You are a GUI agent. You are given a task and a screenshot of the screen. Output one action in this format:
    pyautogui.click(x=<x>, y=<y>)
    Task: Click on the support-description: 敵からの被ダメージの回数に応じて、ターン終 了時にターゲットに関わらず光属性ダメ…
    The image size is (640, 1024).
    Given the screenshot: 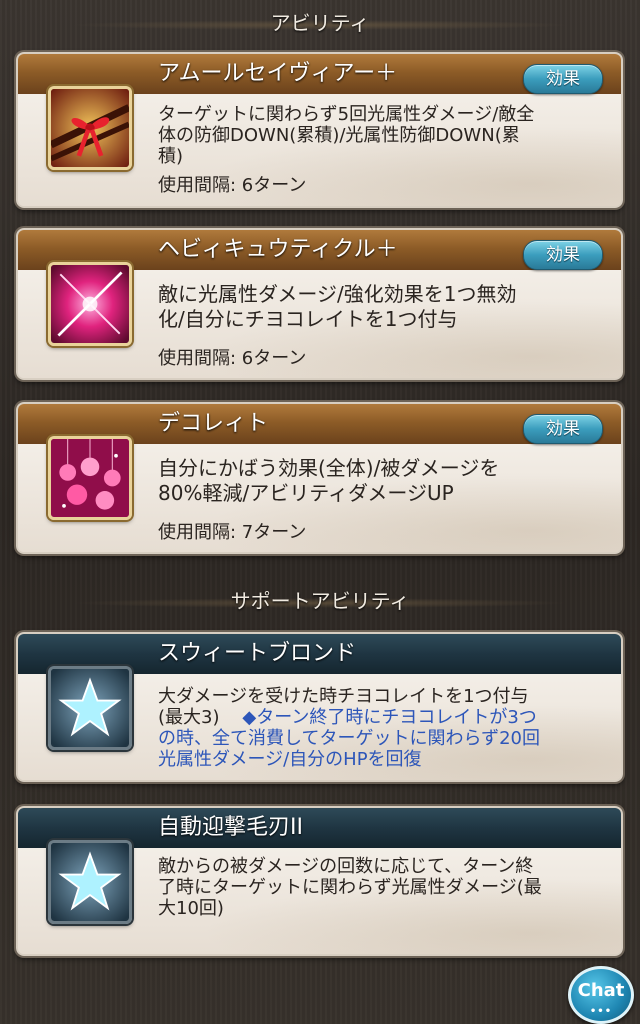 What is the action you would take?
    pyautogui.click(x=379, y=887)
    